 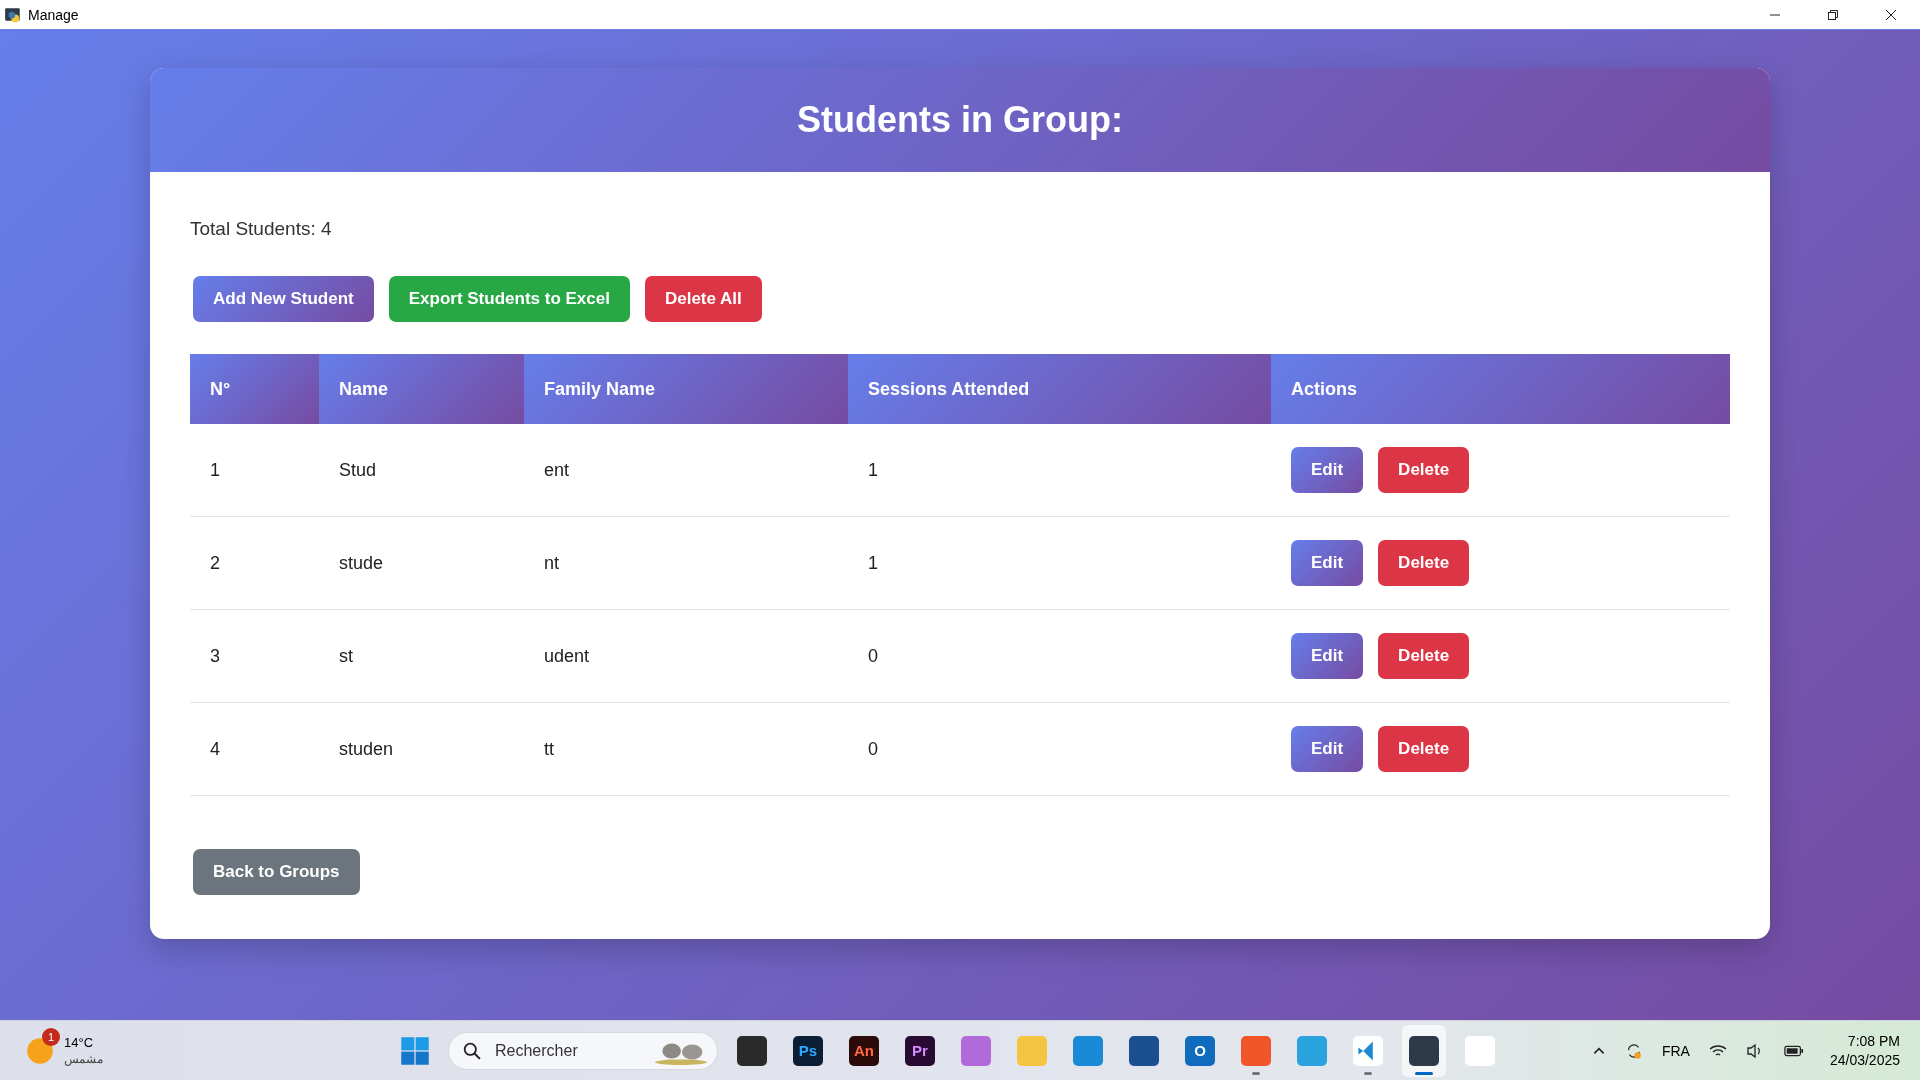 What do you see at coordinates (83, 1059) in the screenshot?
I see `weather-condition: مشمس` at bounding box center [83, 1059].